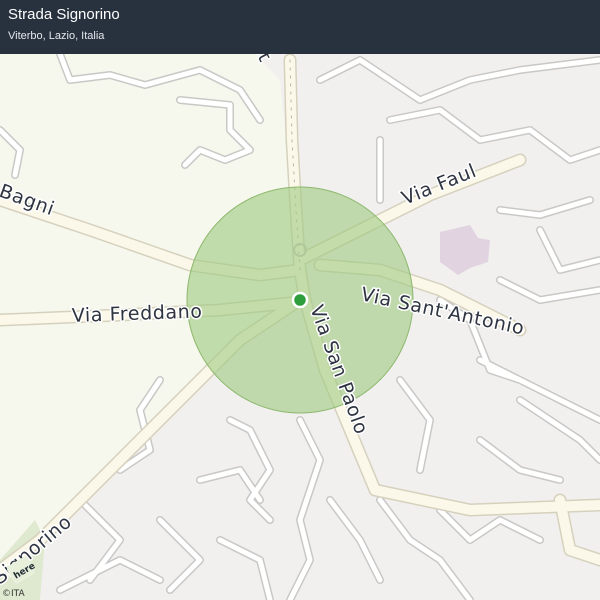 This screenshot has width=600, height=600. I want to click on street-label-via-freddano: Via Freddano, so click(137, 313).